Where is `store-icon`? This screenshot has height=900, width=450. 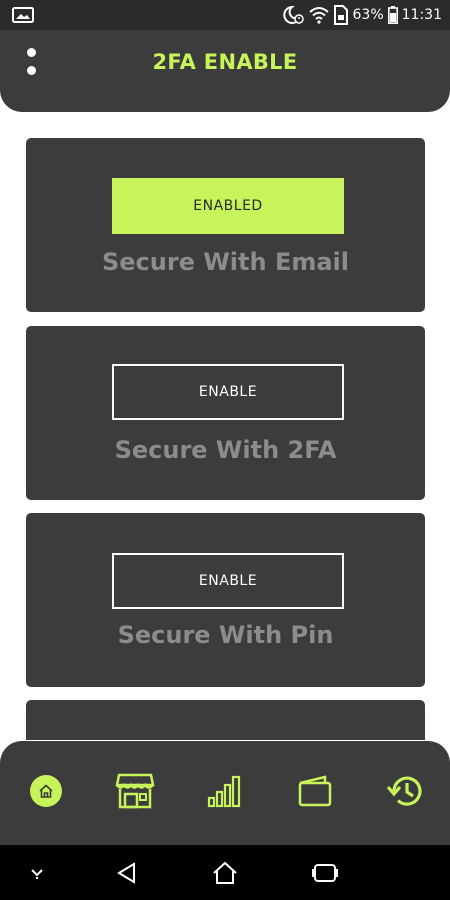
store-icon is located at coordinates (135, 791).